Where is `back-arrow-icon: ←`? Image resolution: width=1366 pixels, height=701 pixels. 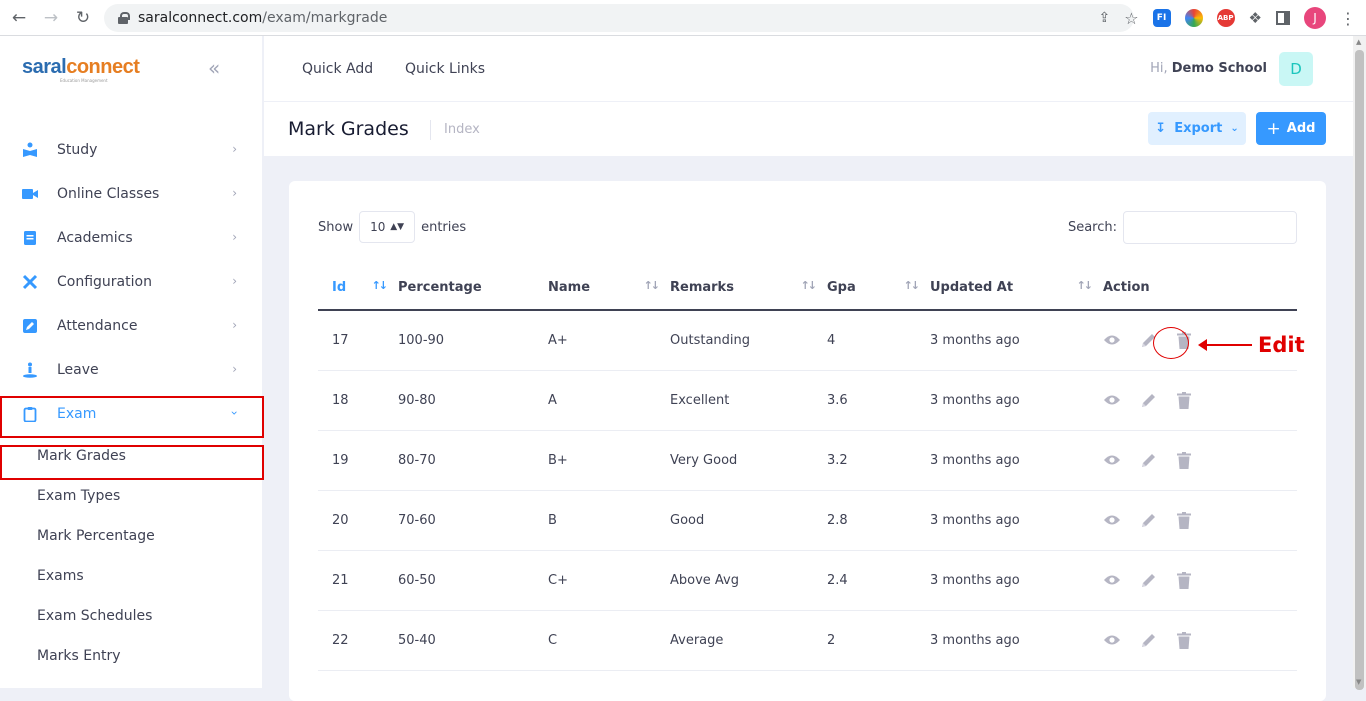
back-arrow-icon: ← is located at coordinates (19, 18).